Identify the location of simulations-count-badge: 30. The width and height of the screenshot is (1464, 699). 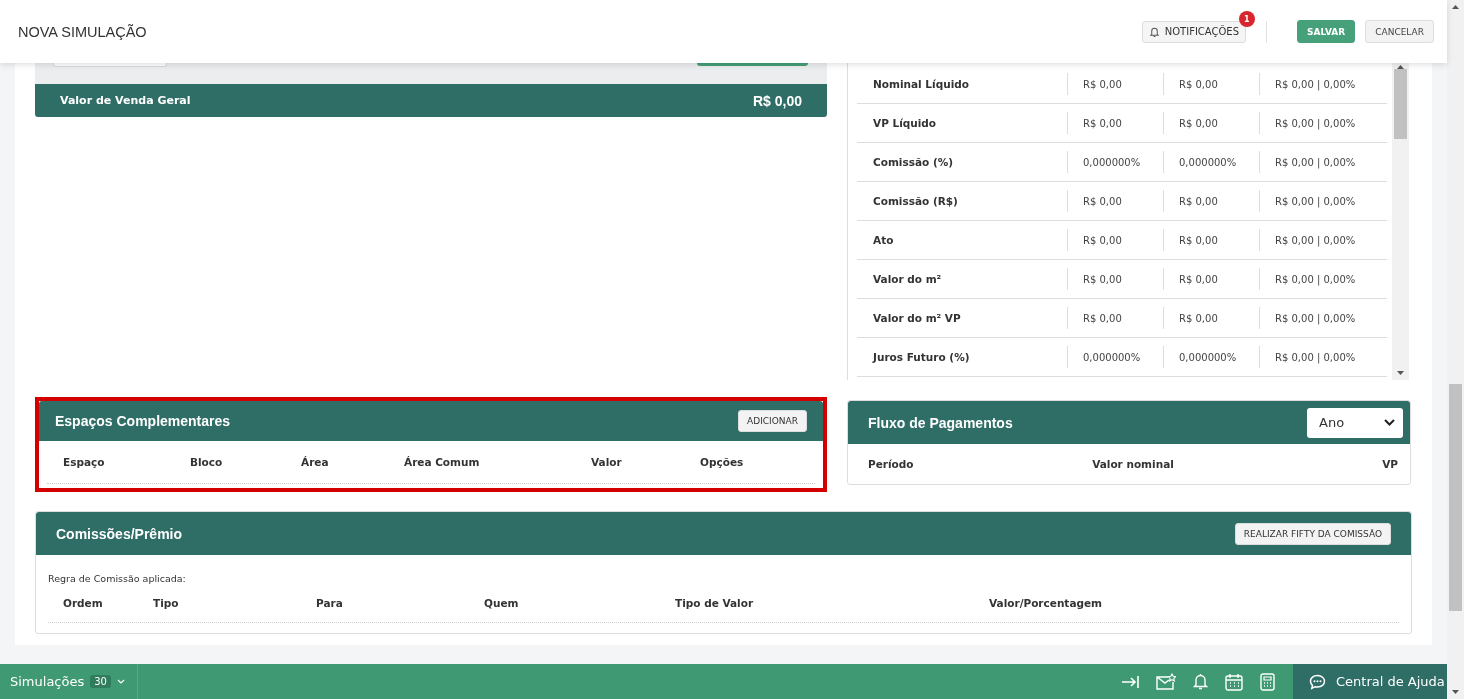
(100, 681).